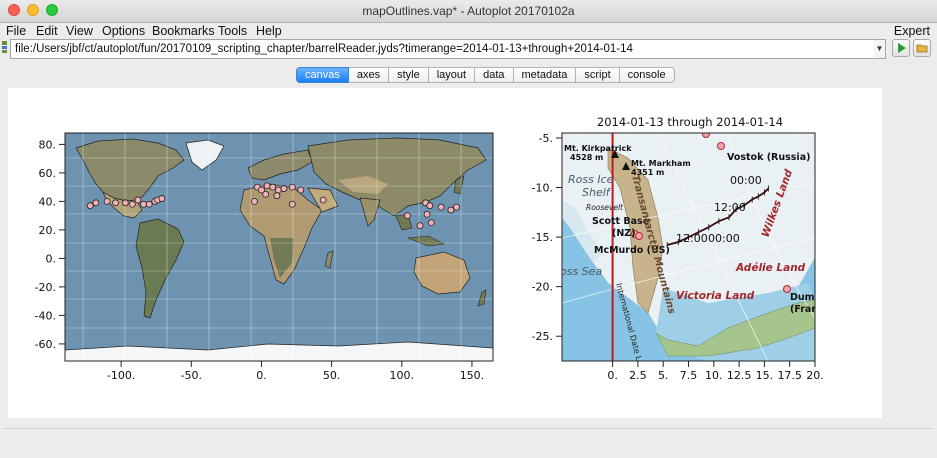 The image size is (937, 458). I want to click on menu-view: View, so click(79, 31).